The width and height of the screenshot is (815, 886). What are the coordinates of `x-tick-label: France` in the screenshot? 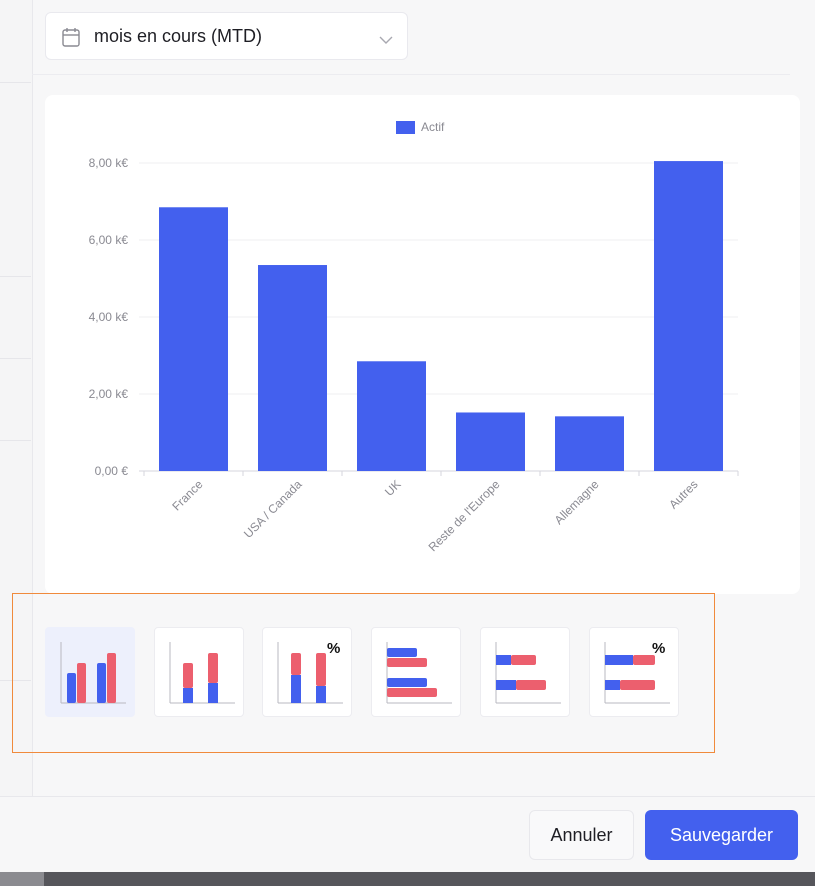 It's located at (187, 495).